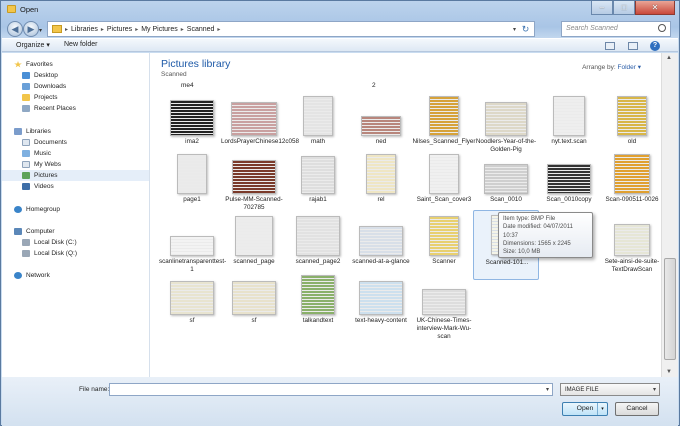  What do you see at coordinates (655, 8) in the screenshot?
I see `close-button: ✕` at bounding box center [655, 8].